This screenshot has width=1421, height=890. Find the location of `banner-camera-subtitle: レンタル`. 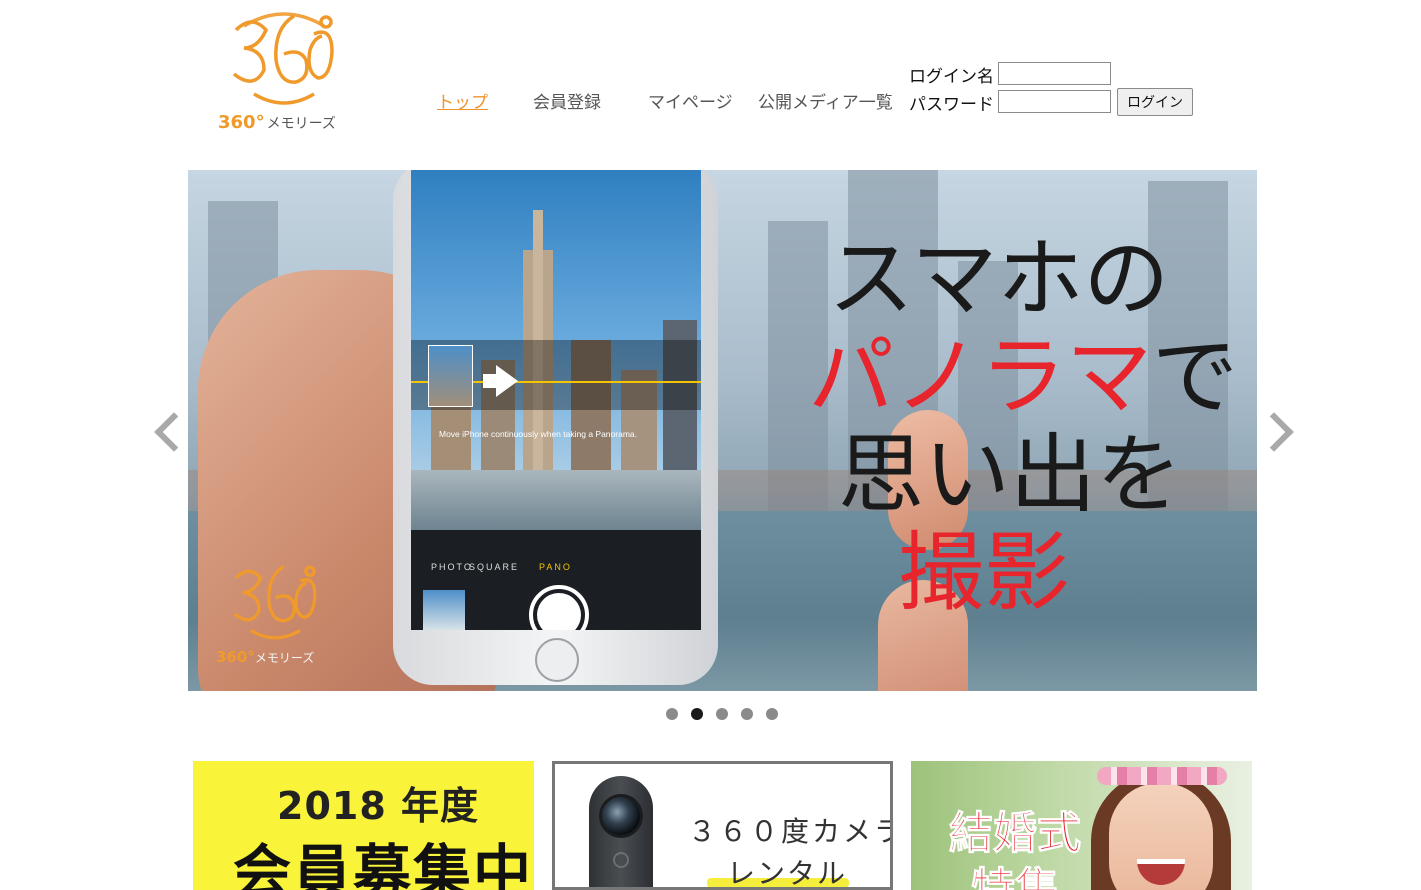

banner-camera-subtitle: レンタル is located at coordinates (787, 873).